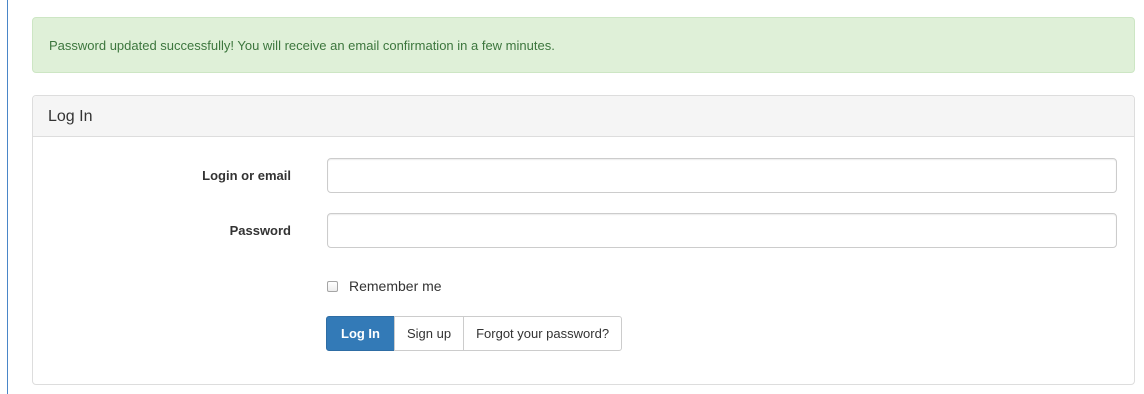 This screenshot has width=1144, height=394. What do you see at coordinates (260, 230) in the screenshot?
I see `password-label: Password` at bounding box center [260, 230].